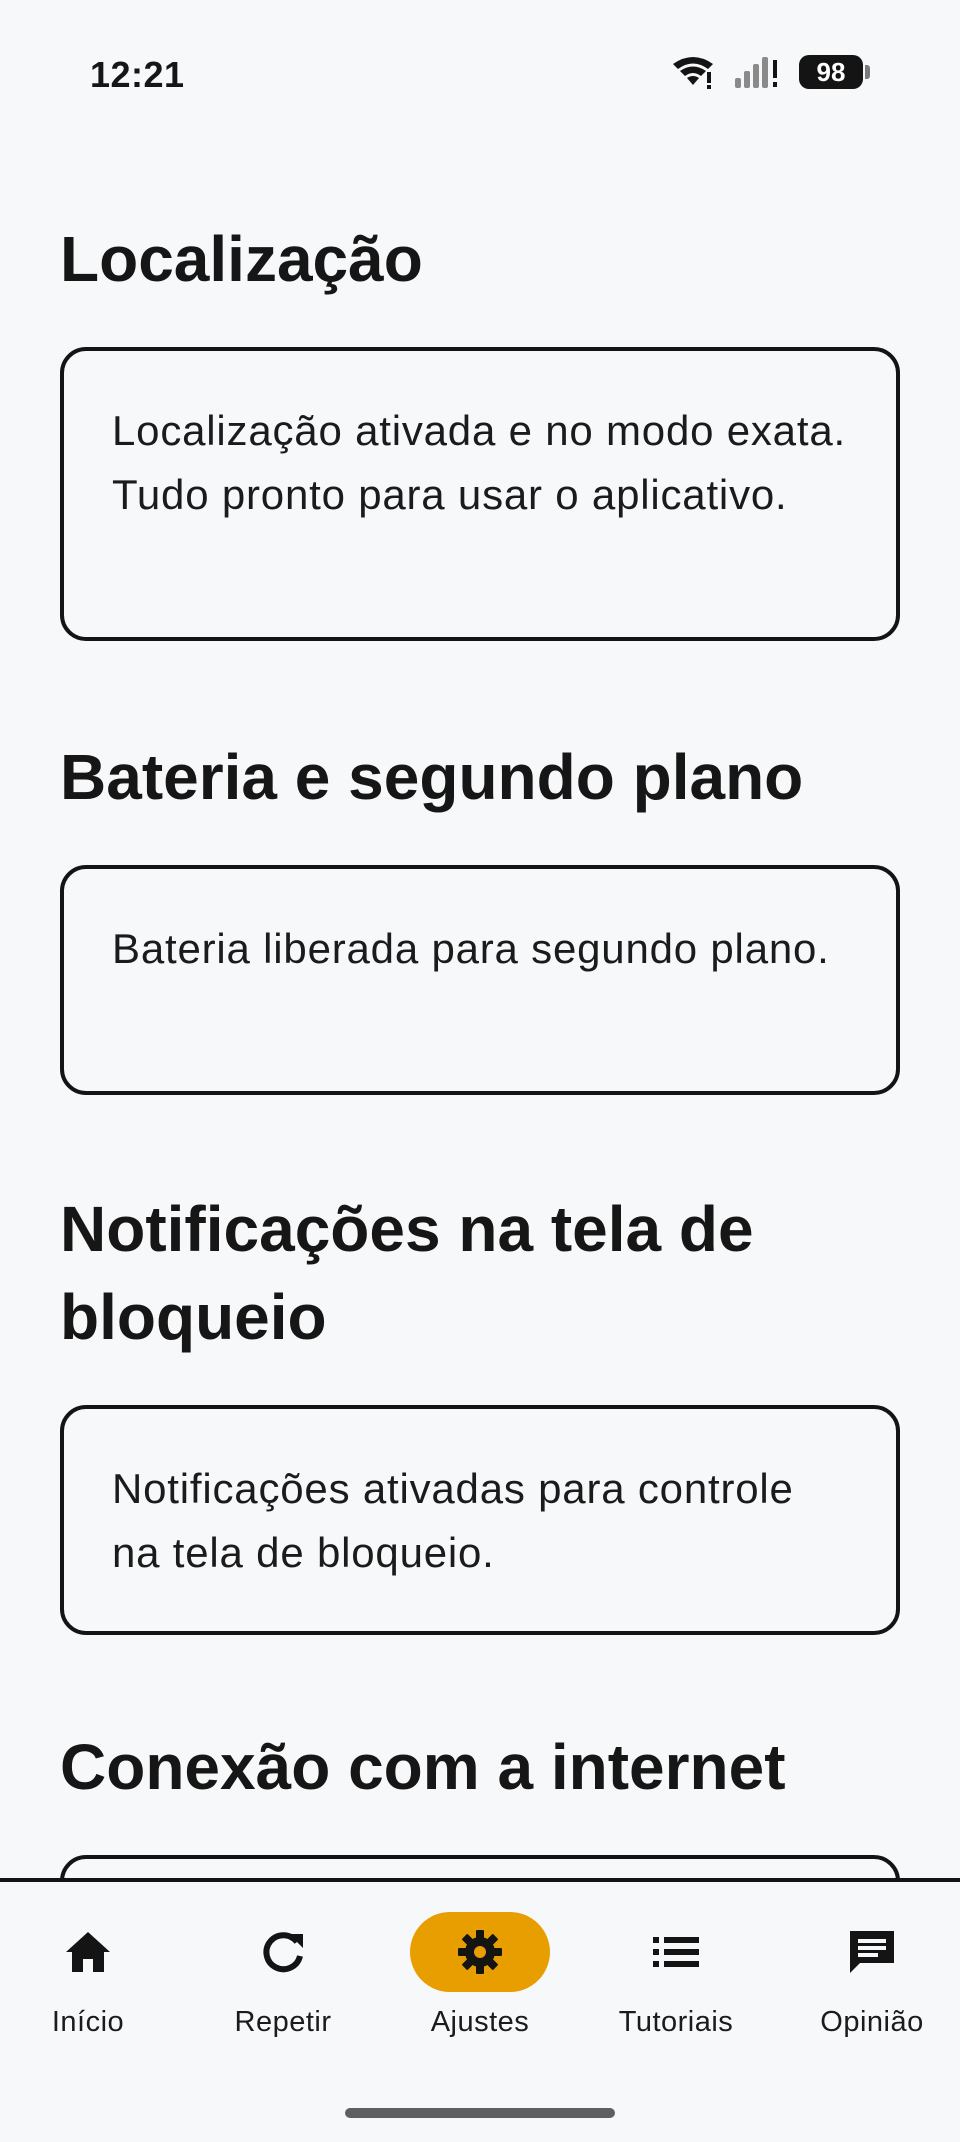 The height and width of the screenshot is (2142, 960). Describe the element at coordinates (241, 259) in the screenshot. I see `section-title: Localização` at that location.